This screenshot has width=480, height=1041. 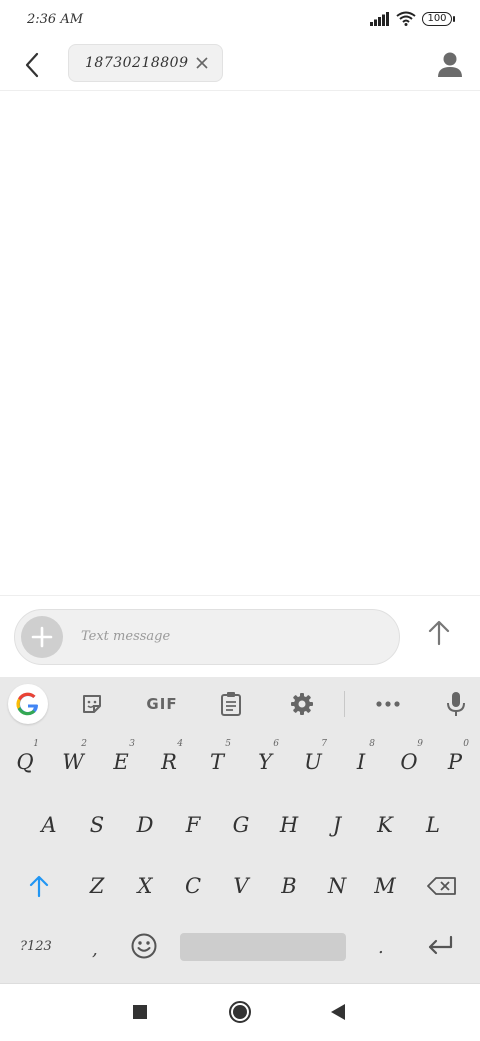 I want to click on gear-icon, so click(x=302, y=704).